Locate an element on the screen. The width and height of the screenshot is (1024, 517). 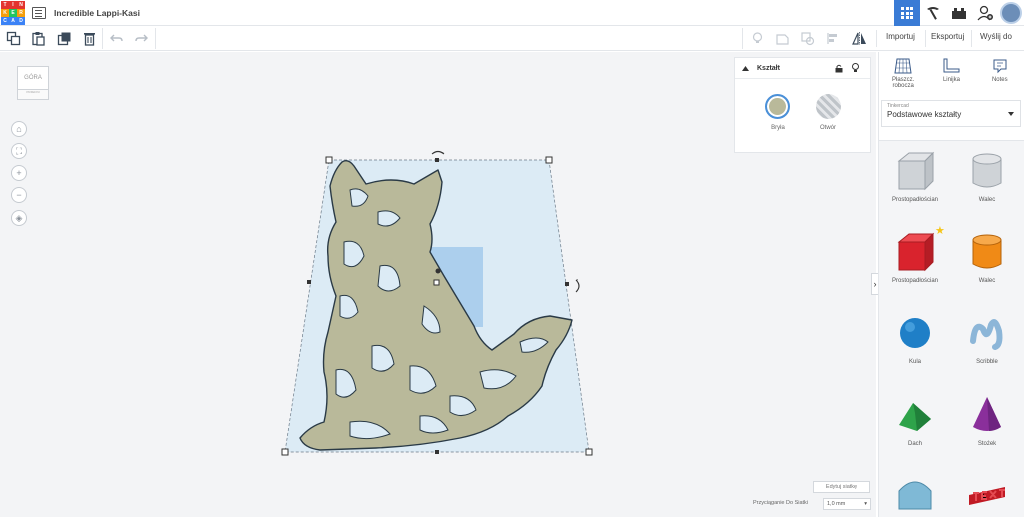
copy-icon is located at coordinates (13, 38).